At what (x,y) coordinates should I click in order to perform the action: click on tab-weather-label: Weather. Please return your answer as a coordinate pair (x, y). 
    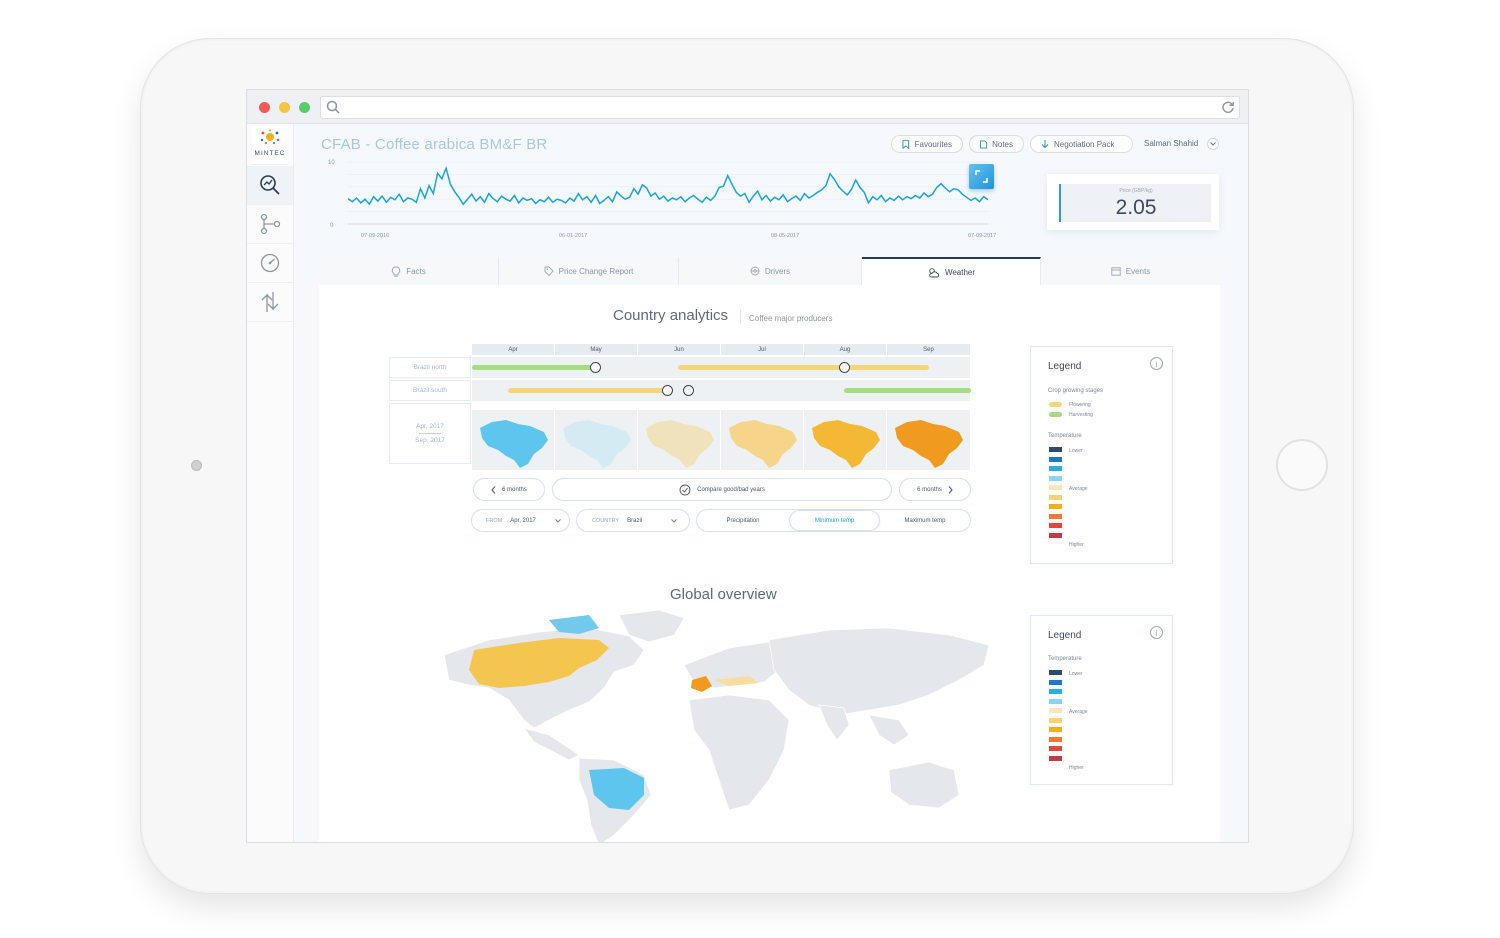
    Looking at the image, I should click on (960, 272).